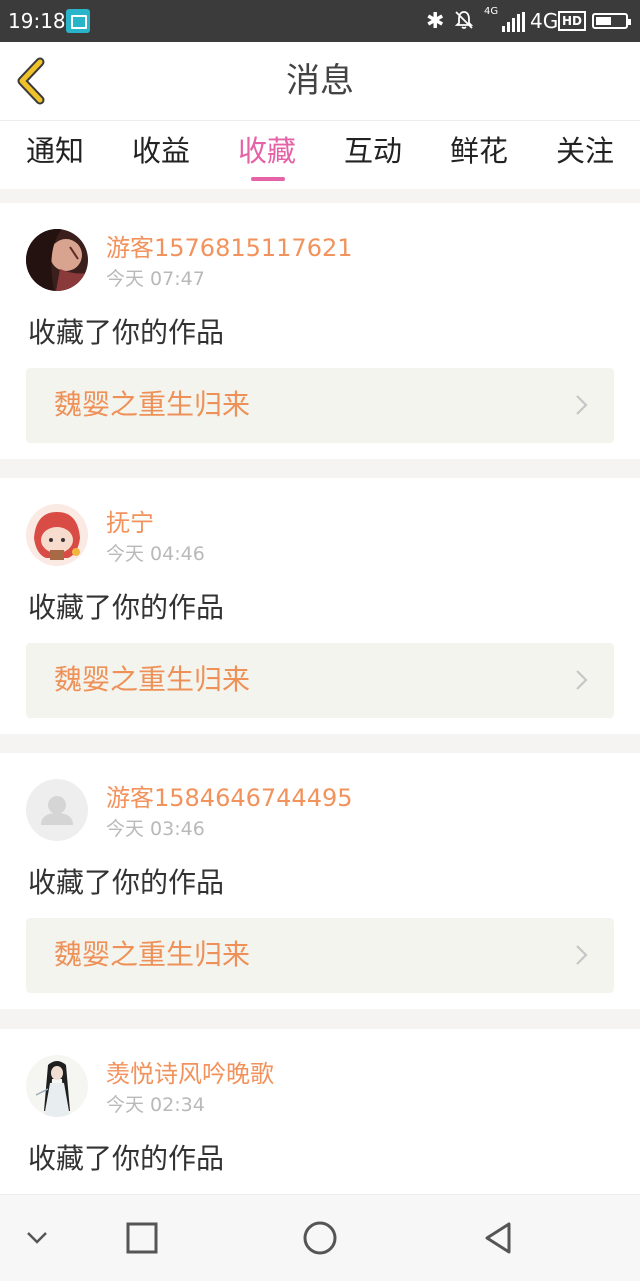 This screenshot has height=1281, width=640. Describe the element at coordinates (320, 21) in the screenshot. I see `status-bar: 19:18 ✱ 4G 4G HD` at that location.